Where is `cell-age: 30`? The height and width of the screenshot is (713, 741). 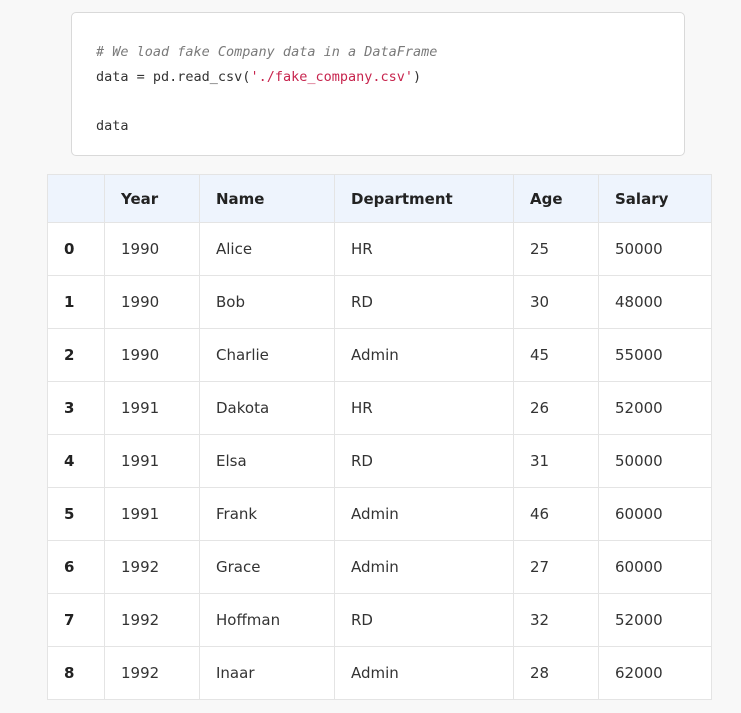 cell-age: 30 is located at coordinates (556, 302).